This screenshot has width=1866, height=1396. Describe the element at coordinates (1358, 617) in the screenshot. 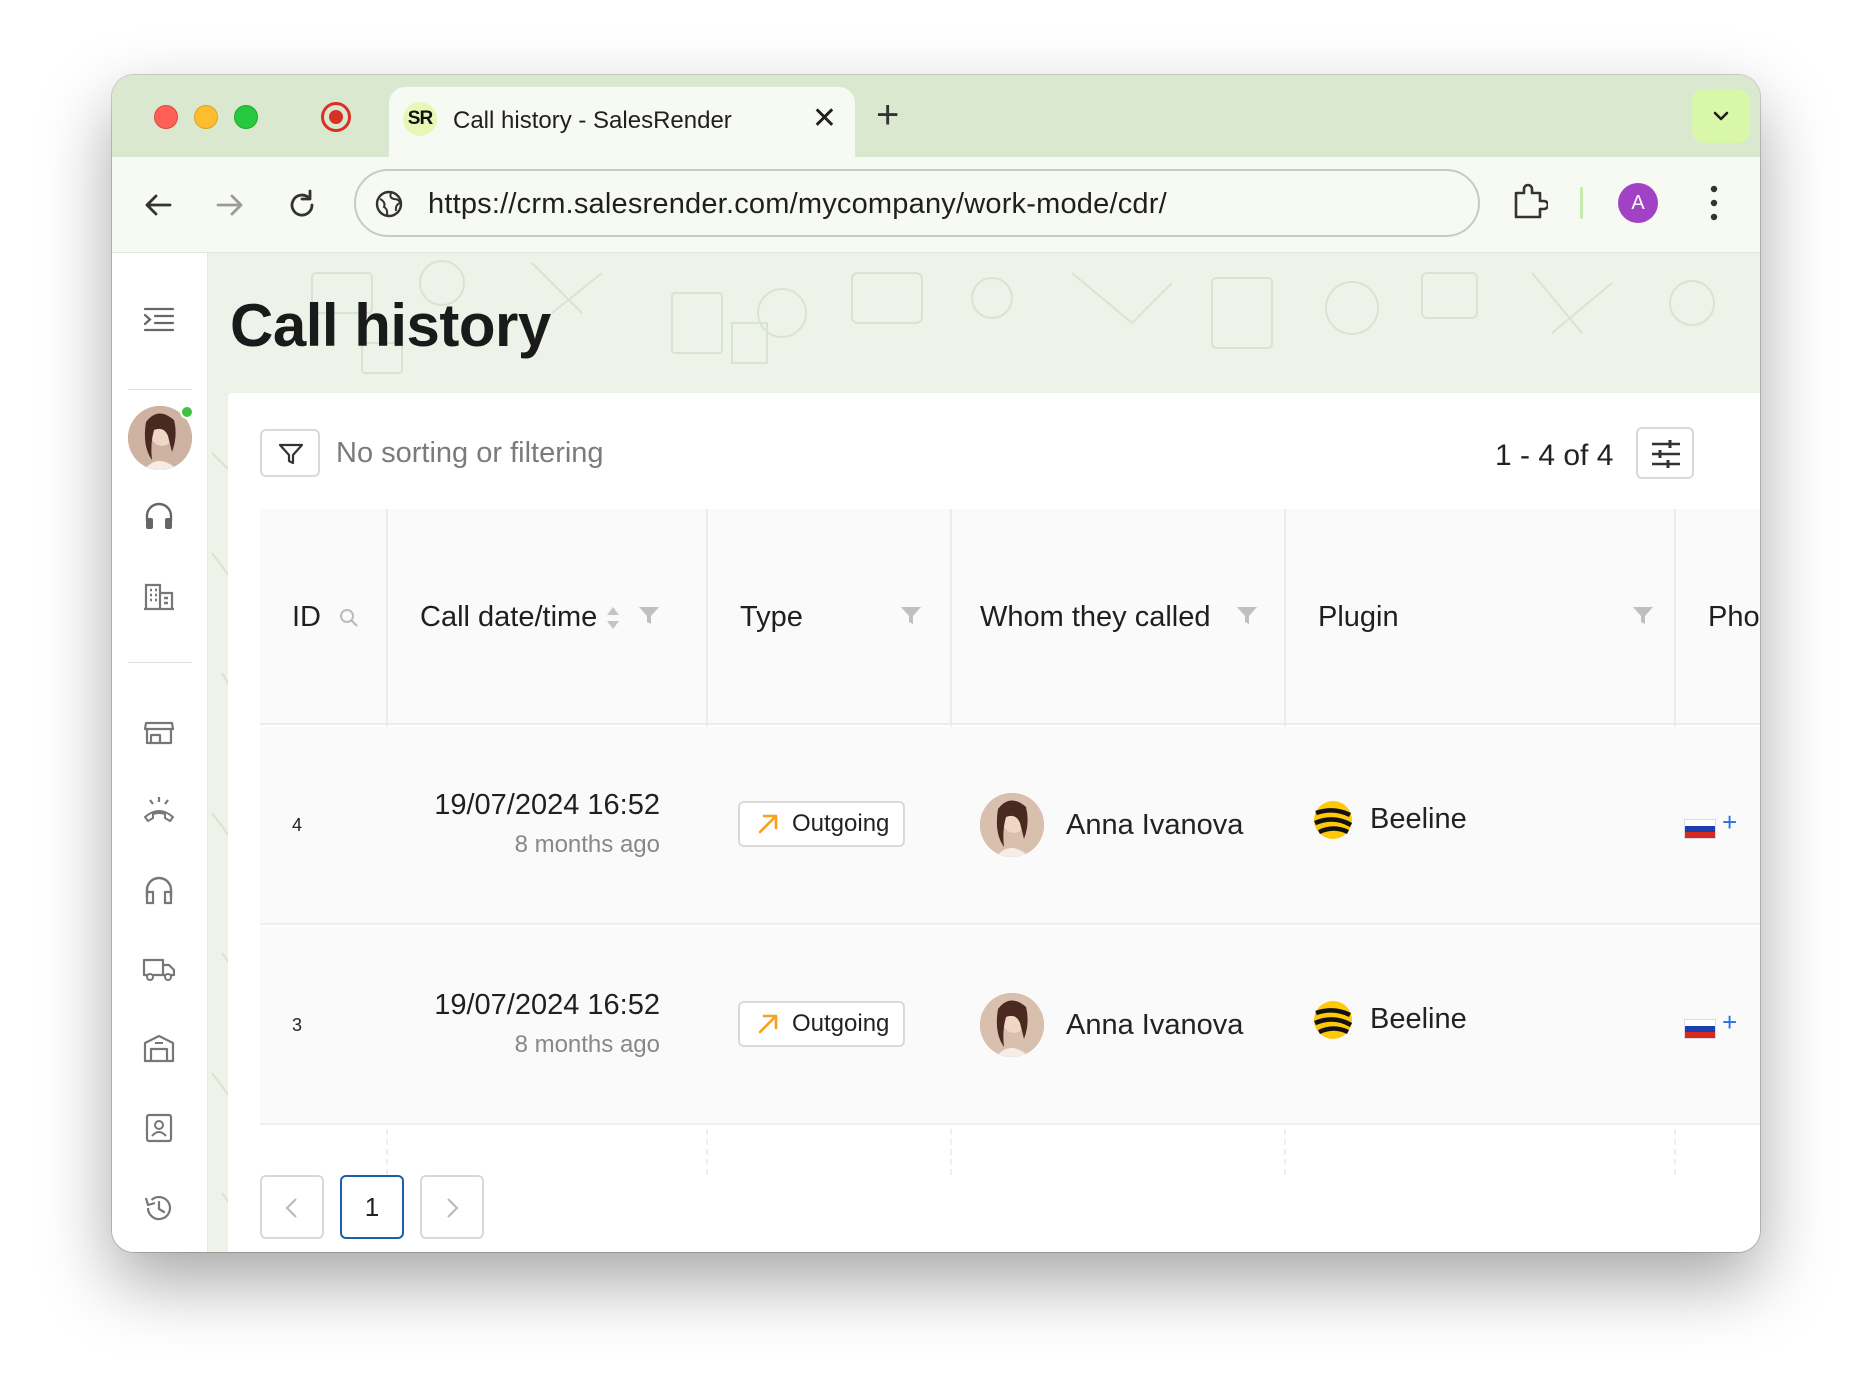

I see `column-header-label: Plugin` at that location.